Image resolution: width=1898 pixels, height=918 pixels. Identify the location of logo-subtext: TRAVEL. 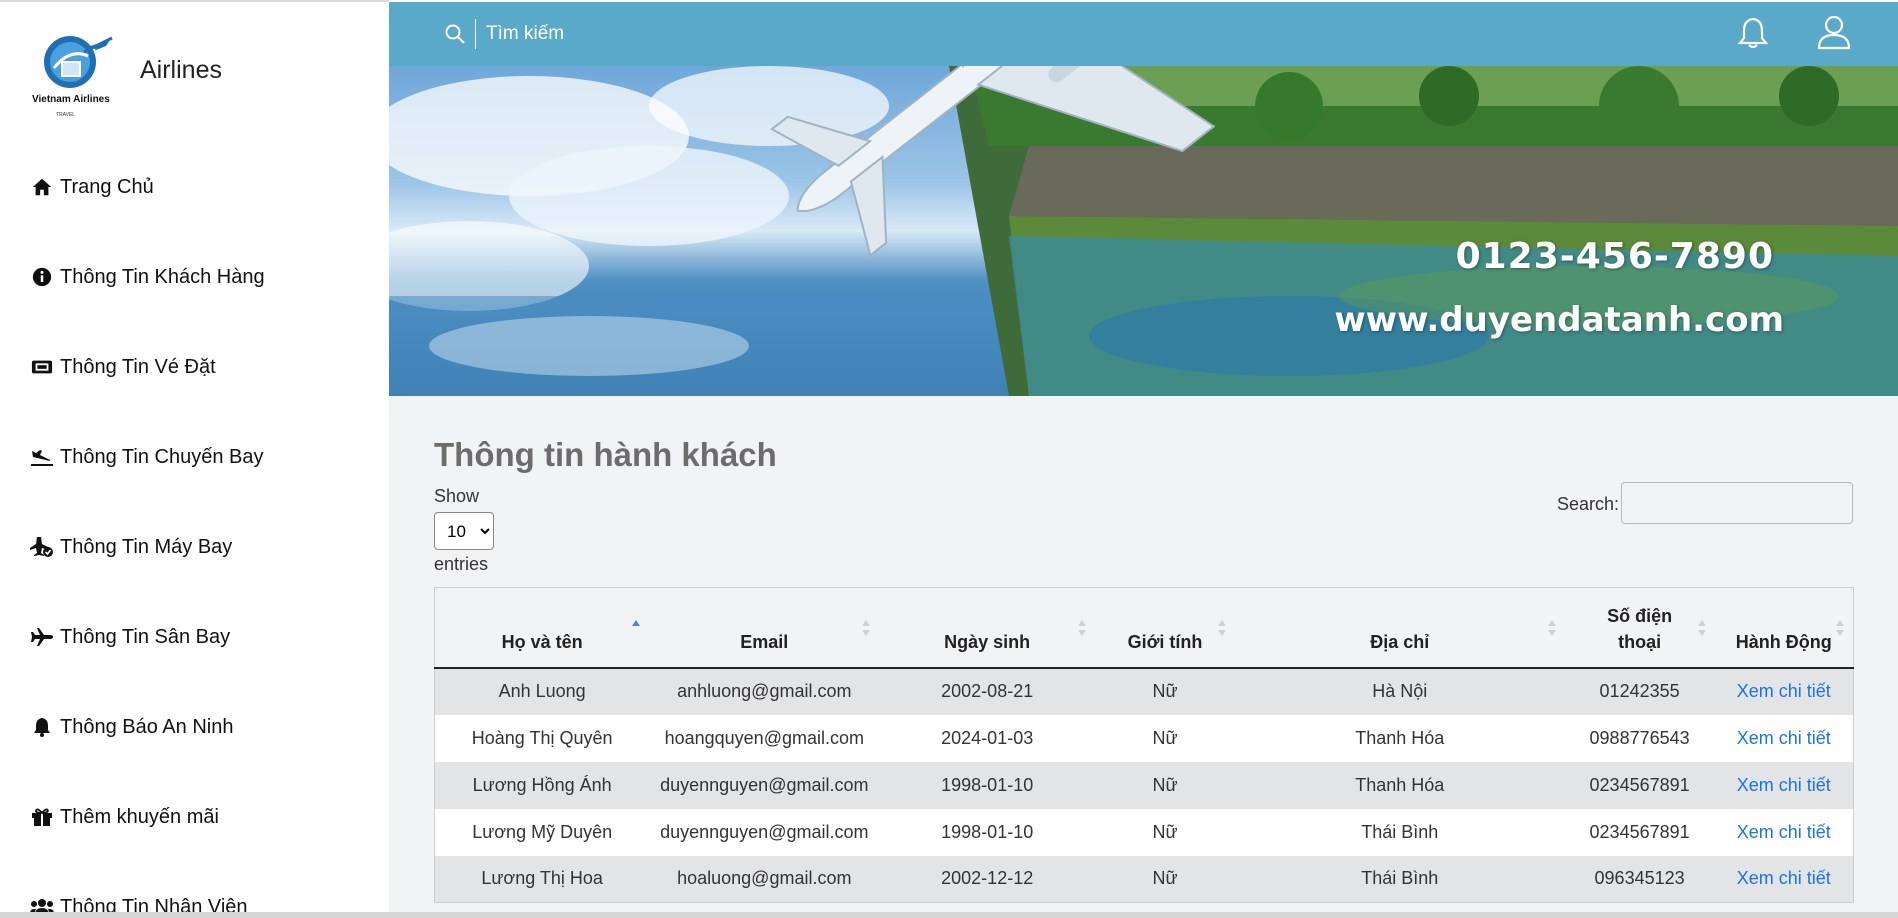
(65, 115).